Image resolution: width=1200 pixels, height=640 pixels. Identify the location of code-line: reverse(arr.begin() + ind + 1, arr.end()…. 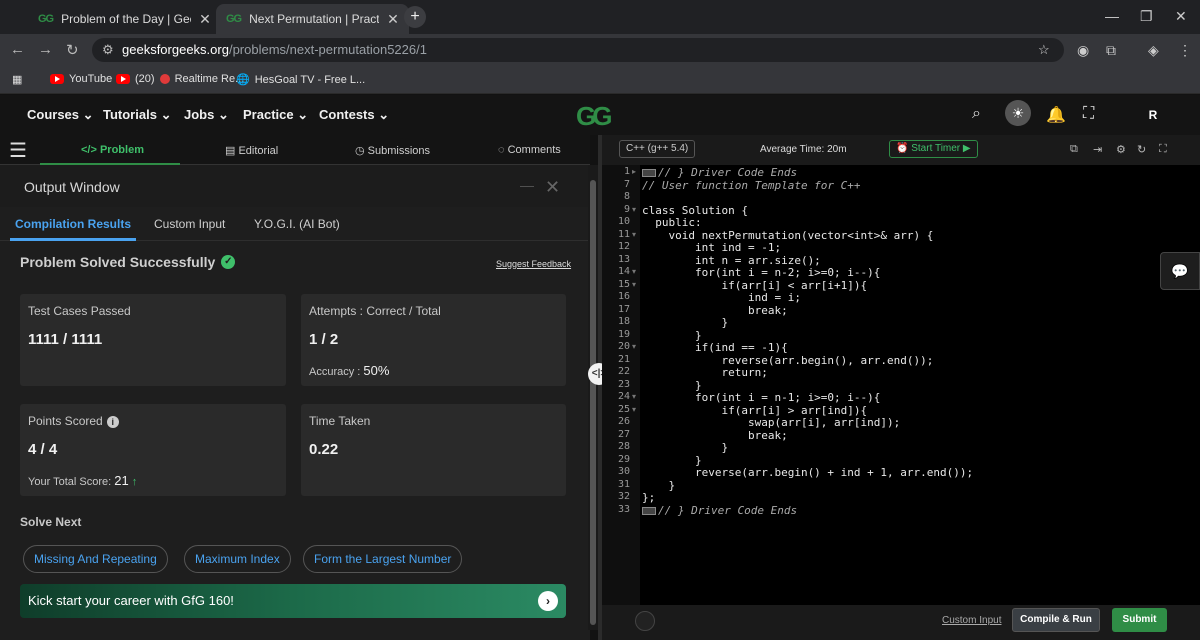
(807, 472).